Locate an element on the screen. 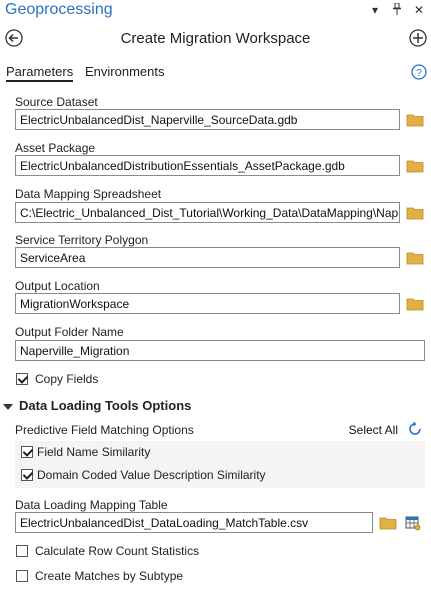  tab-parameters: Parameters is located at coordinates (40, 73).